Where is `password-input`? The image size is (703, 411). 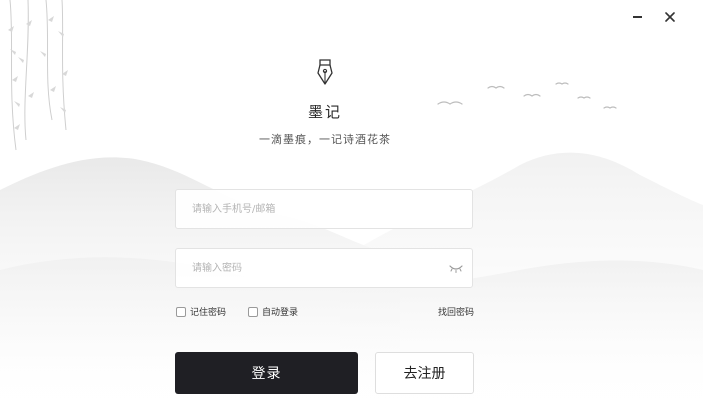 password-input is located at coordinates (312, 268).